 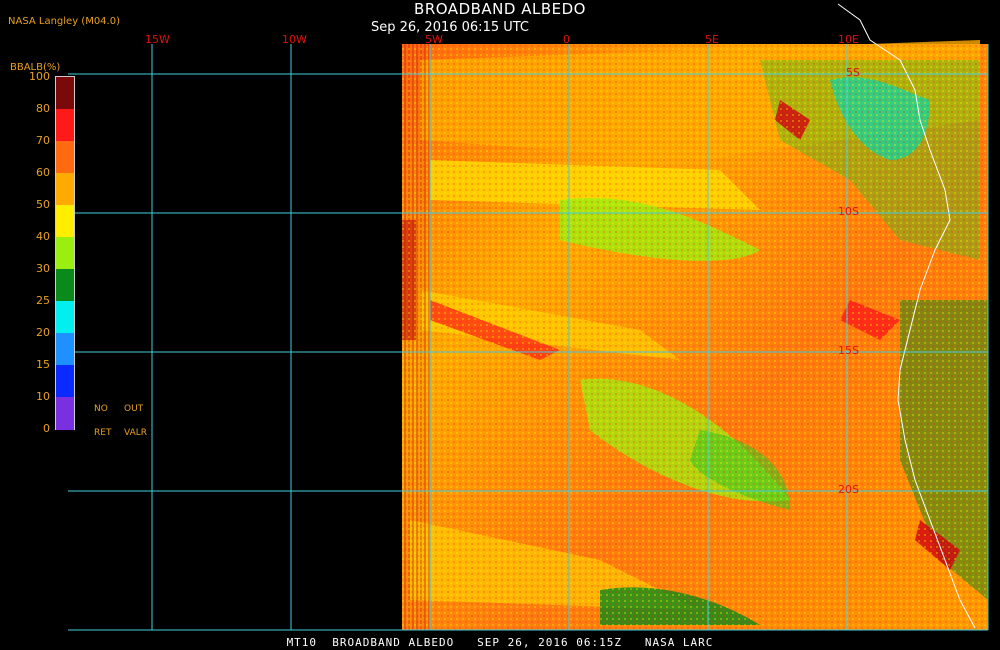 What do you see at coordinates (43, 236) in the screenshot?
I see `colorbar-tick-label: 40` at bounding box center [43, 236].